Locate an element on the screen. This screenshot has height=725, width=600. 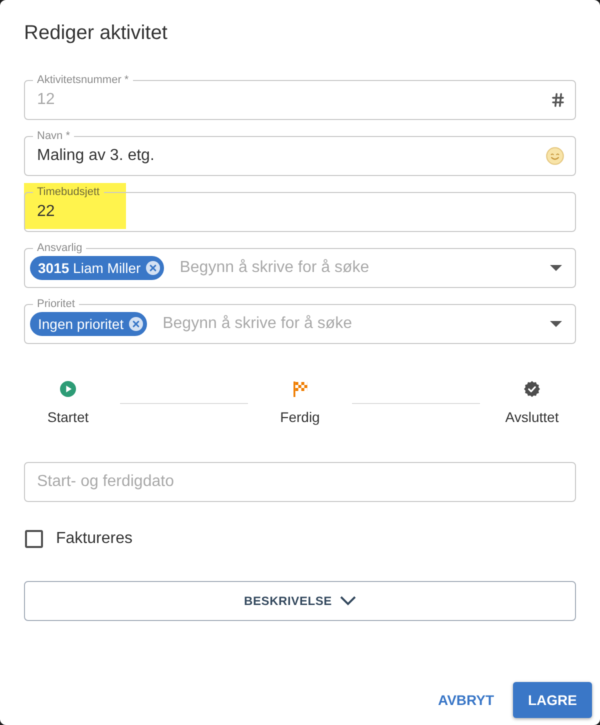
checkbox-label: Faktureres is located at coordinates (94, 539).